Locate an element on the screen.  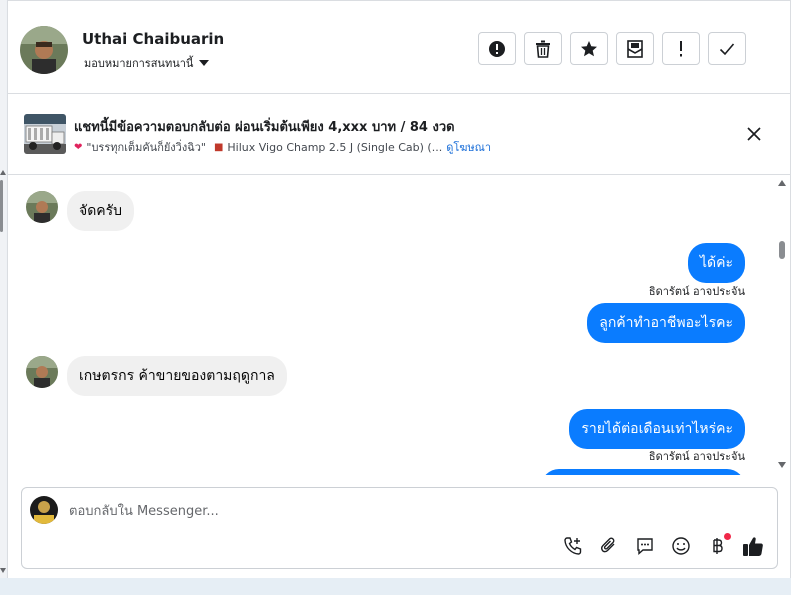
phone-plus-icon is located at coordinates (573, 546).